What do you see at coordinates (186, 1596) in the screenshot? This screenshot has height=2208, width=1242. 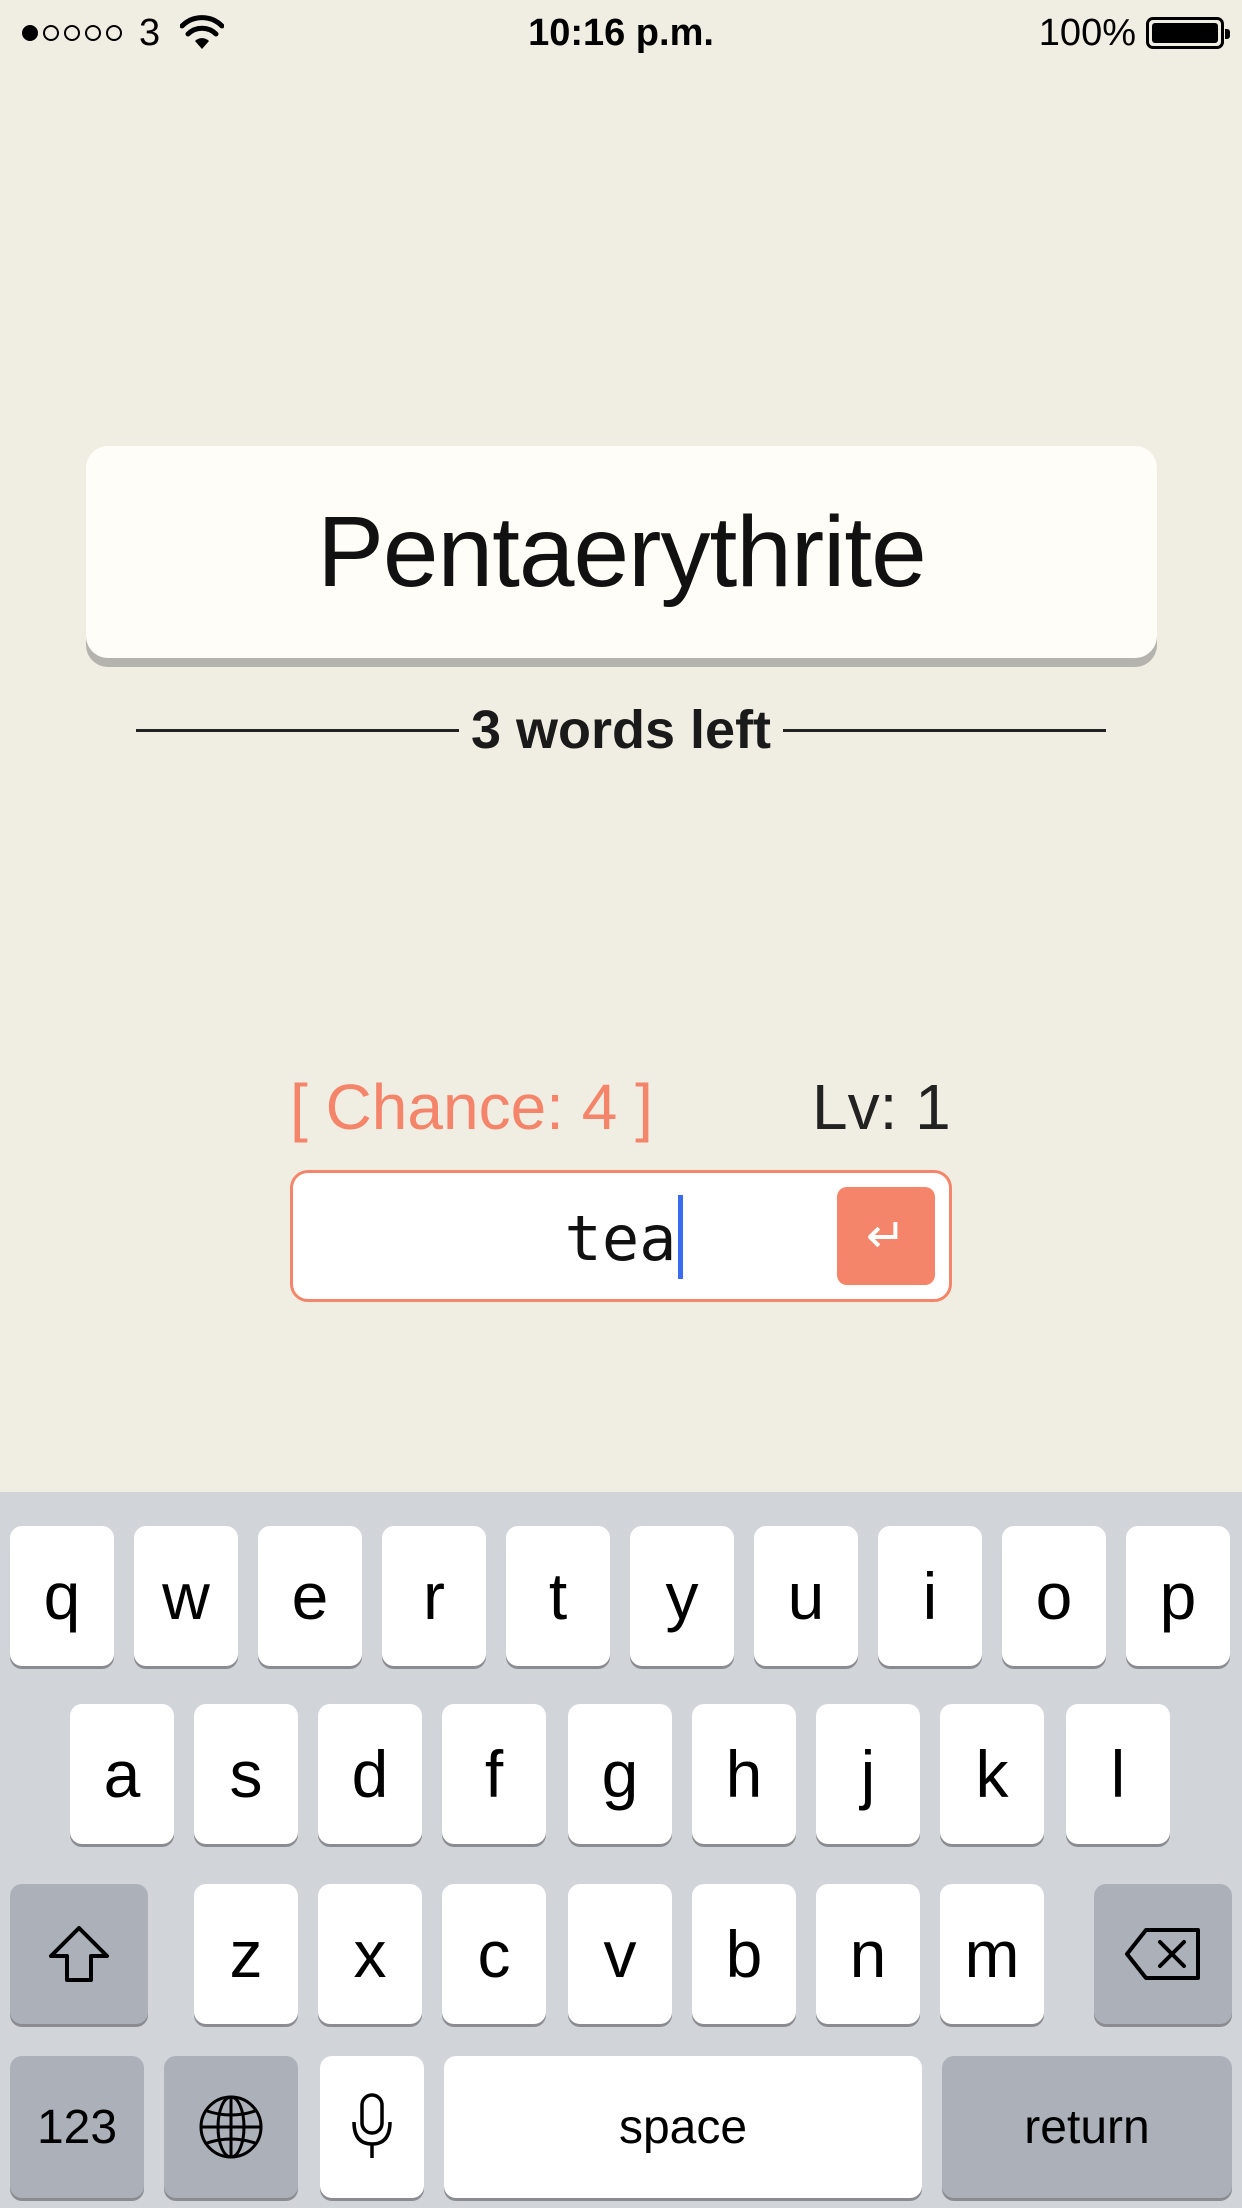 I see `key-w: w` at bounding box center [186, 1596].